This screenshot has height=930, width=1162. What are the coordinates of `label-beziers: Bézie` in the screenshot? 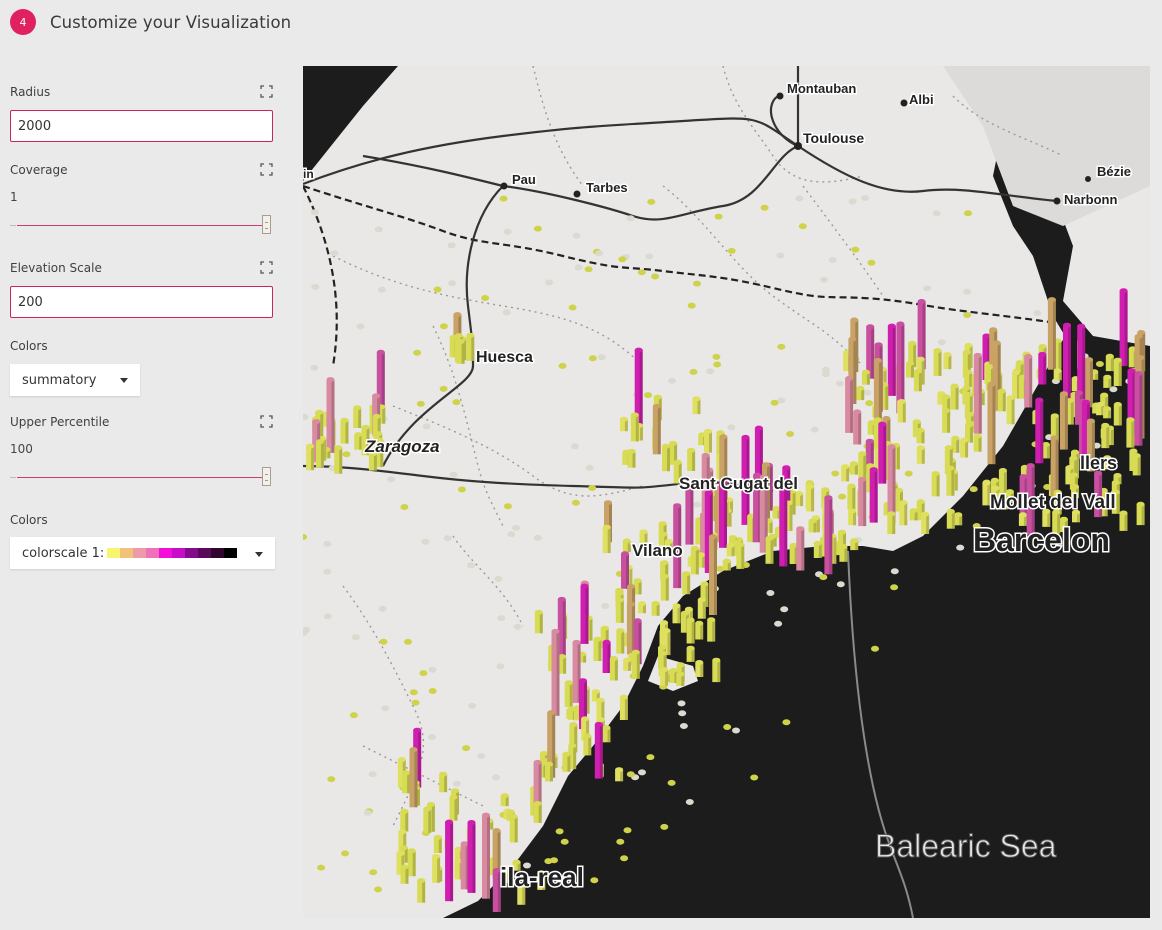 It's located at (1114, 171).